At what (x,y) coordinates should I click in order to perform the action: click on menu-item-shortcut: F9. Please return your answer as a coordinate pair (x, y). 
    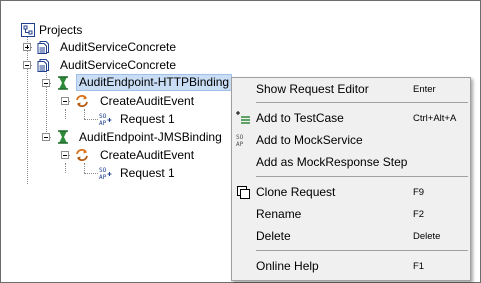
    Looking at the image, I should click on (419, 192).